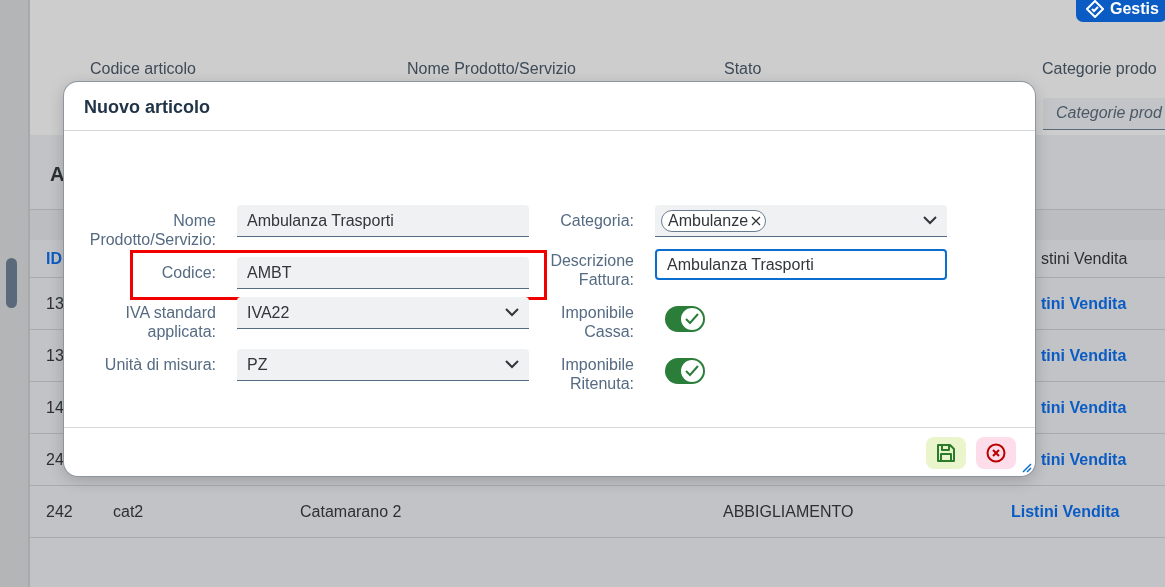 Image resolution: width=1165 pixels, height=587 pixels. What do you see at coordinates (801, 221) in the screenshot?
I see `multi-select-field: Ambulanze` at bounding box center [801, 221].